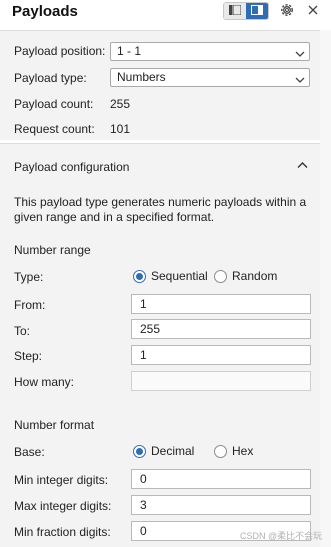 This screenshot has width=331, height=547. I want to click on close-icon, so click(313, 11).